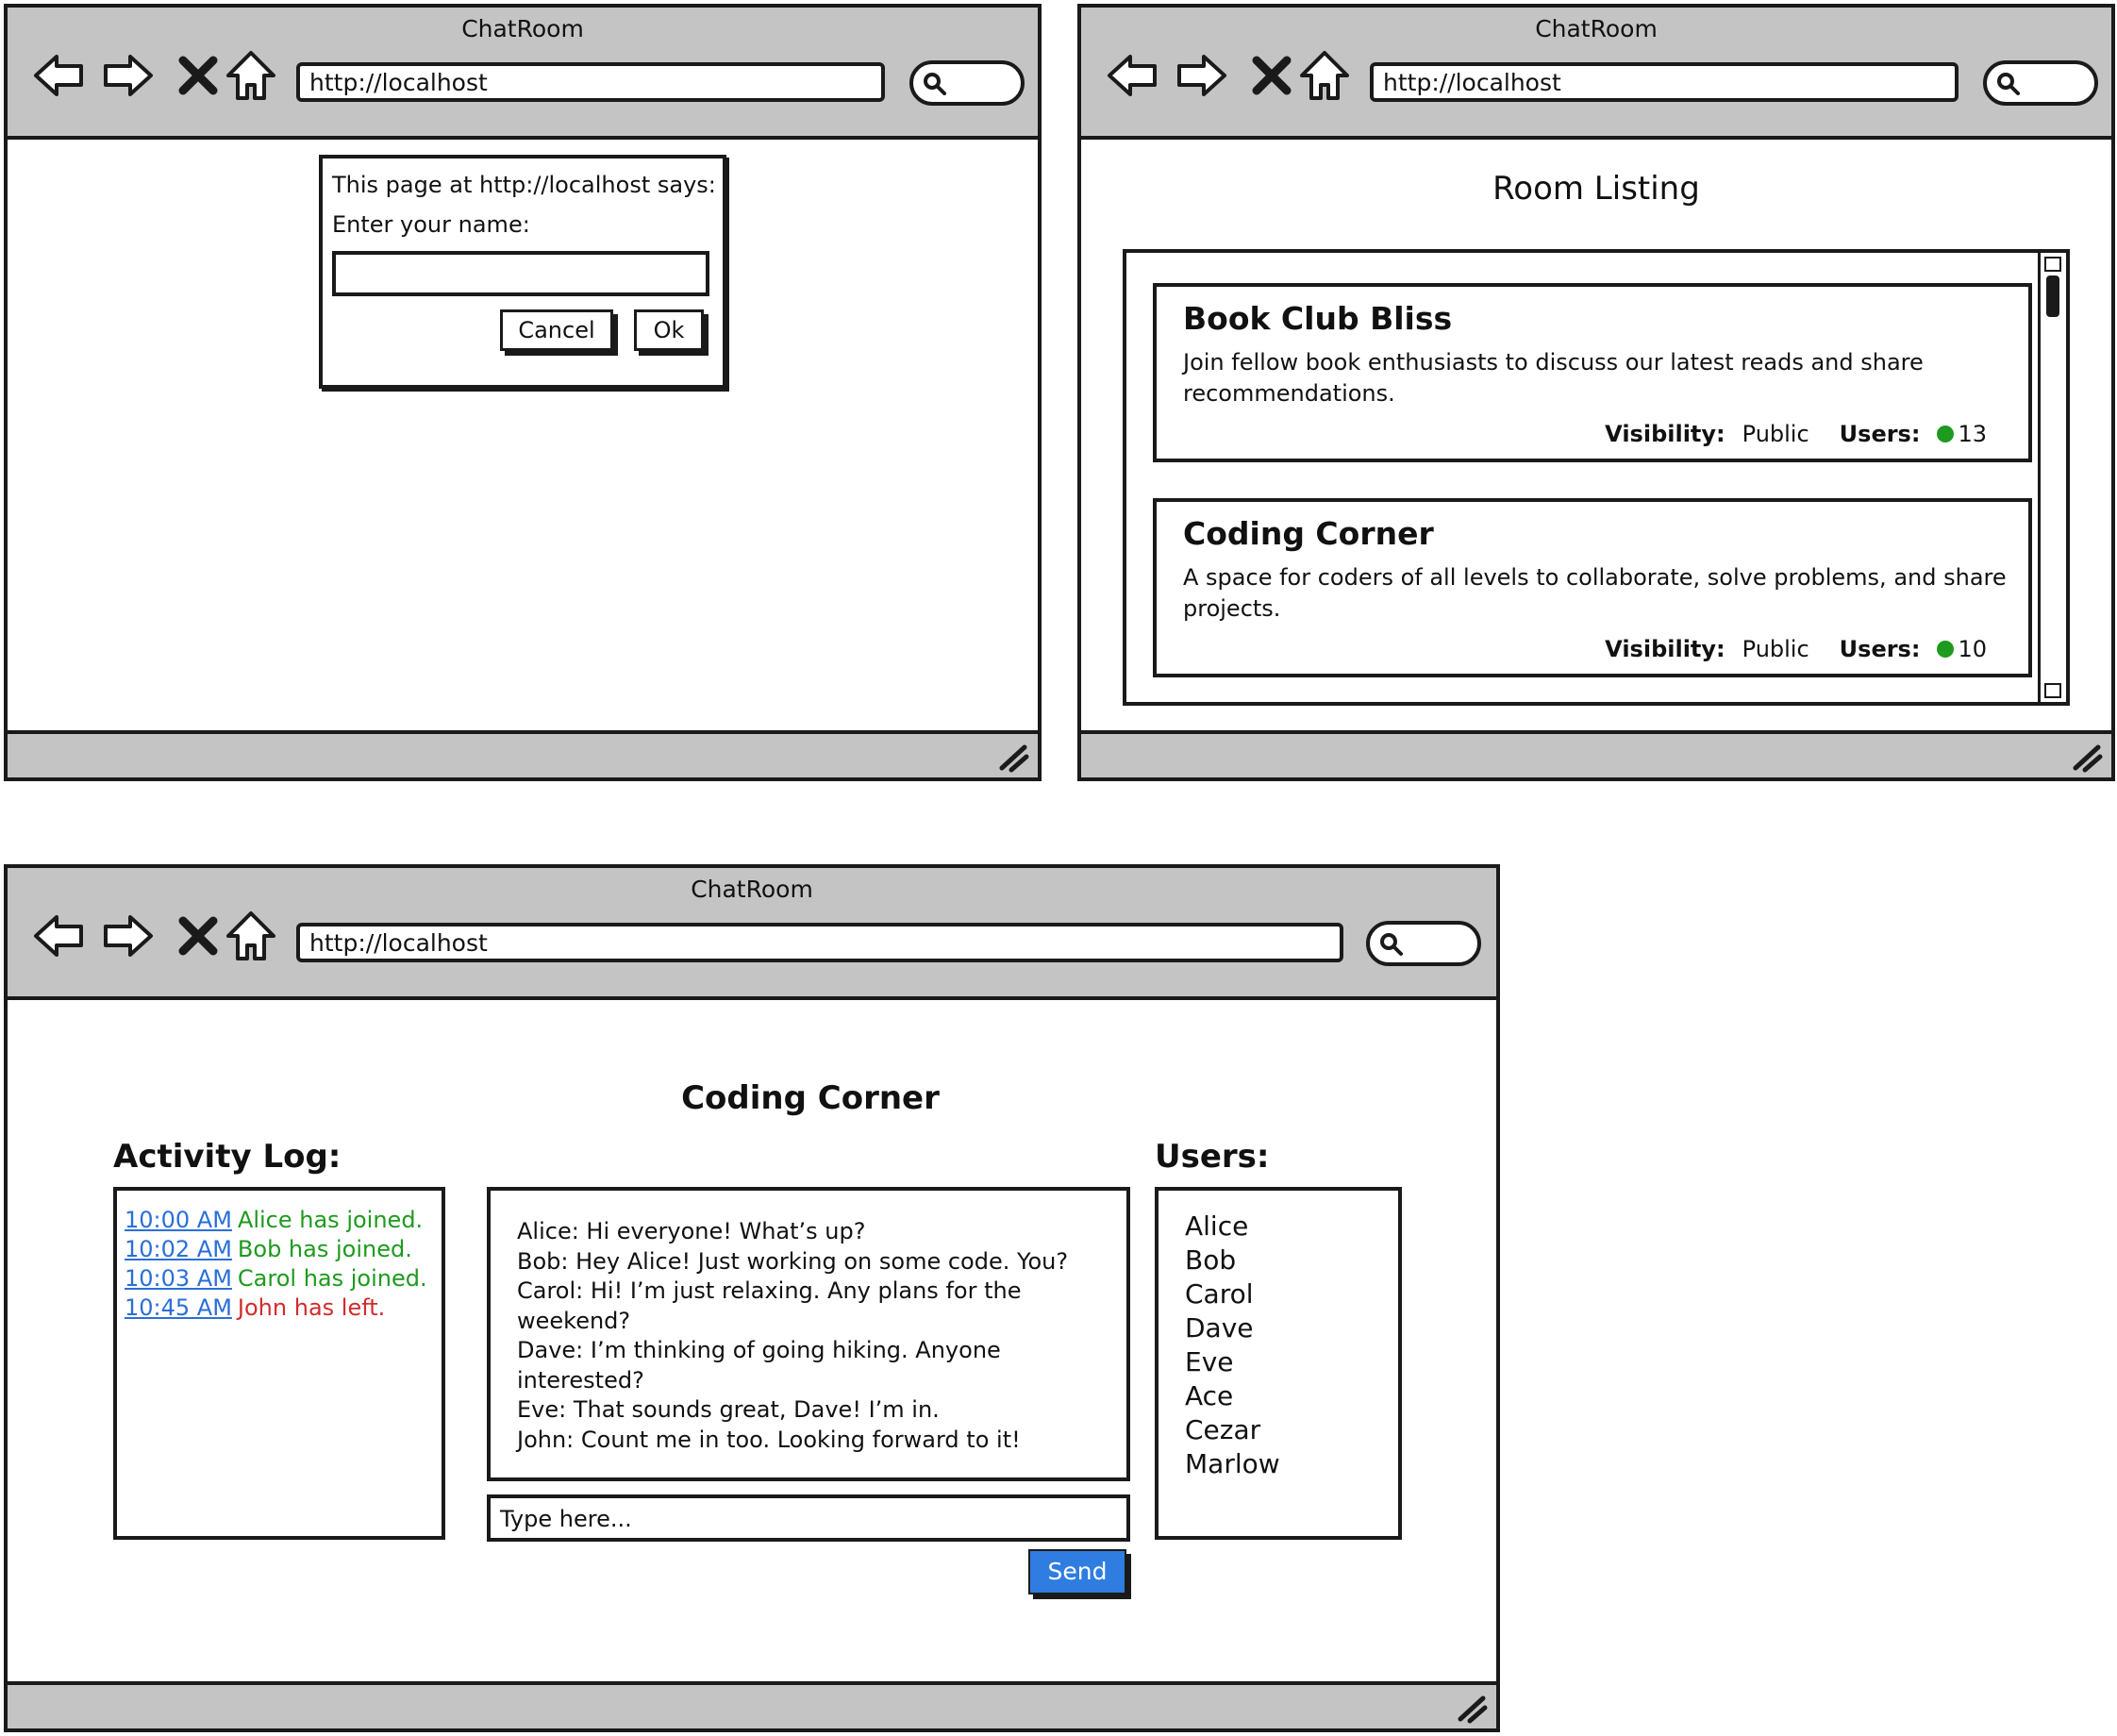  Describe the element at coordinates (178, 1307) in the screenshot. I see `log-time-link: 10:45 AM` at that location.